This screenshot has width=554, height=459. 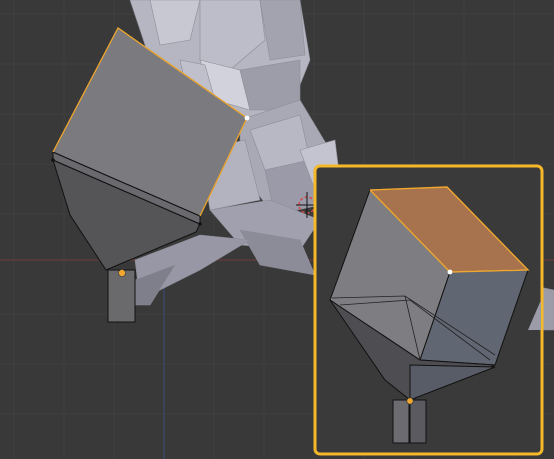 What do you see at coordinates (410, 401) in the screenshot?
I see `inset-origin-dot` at bounding box center [410, 401].